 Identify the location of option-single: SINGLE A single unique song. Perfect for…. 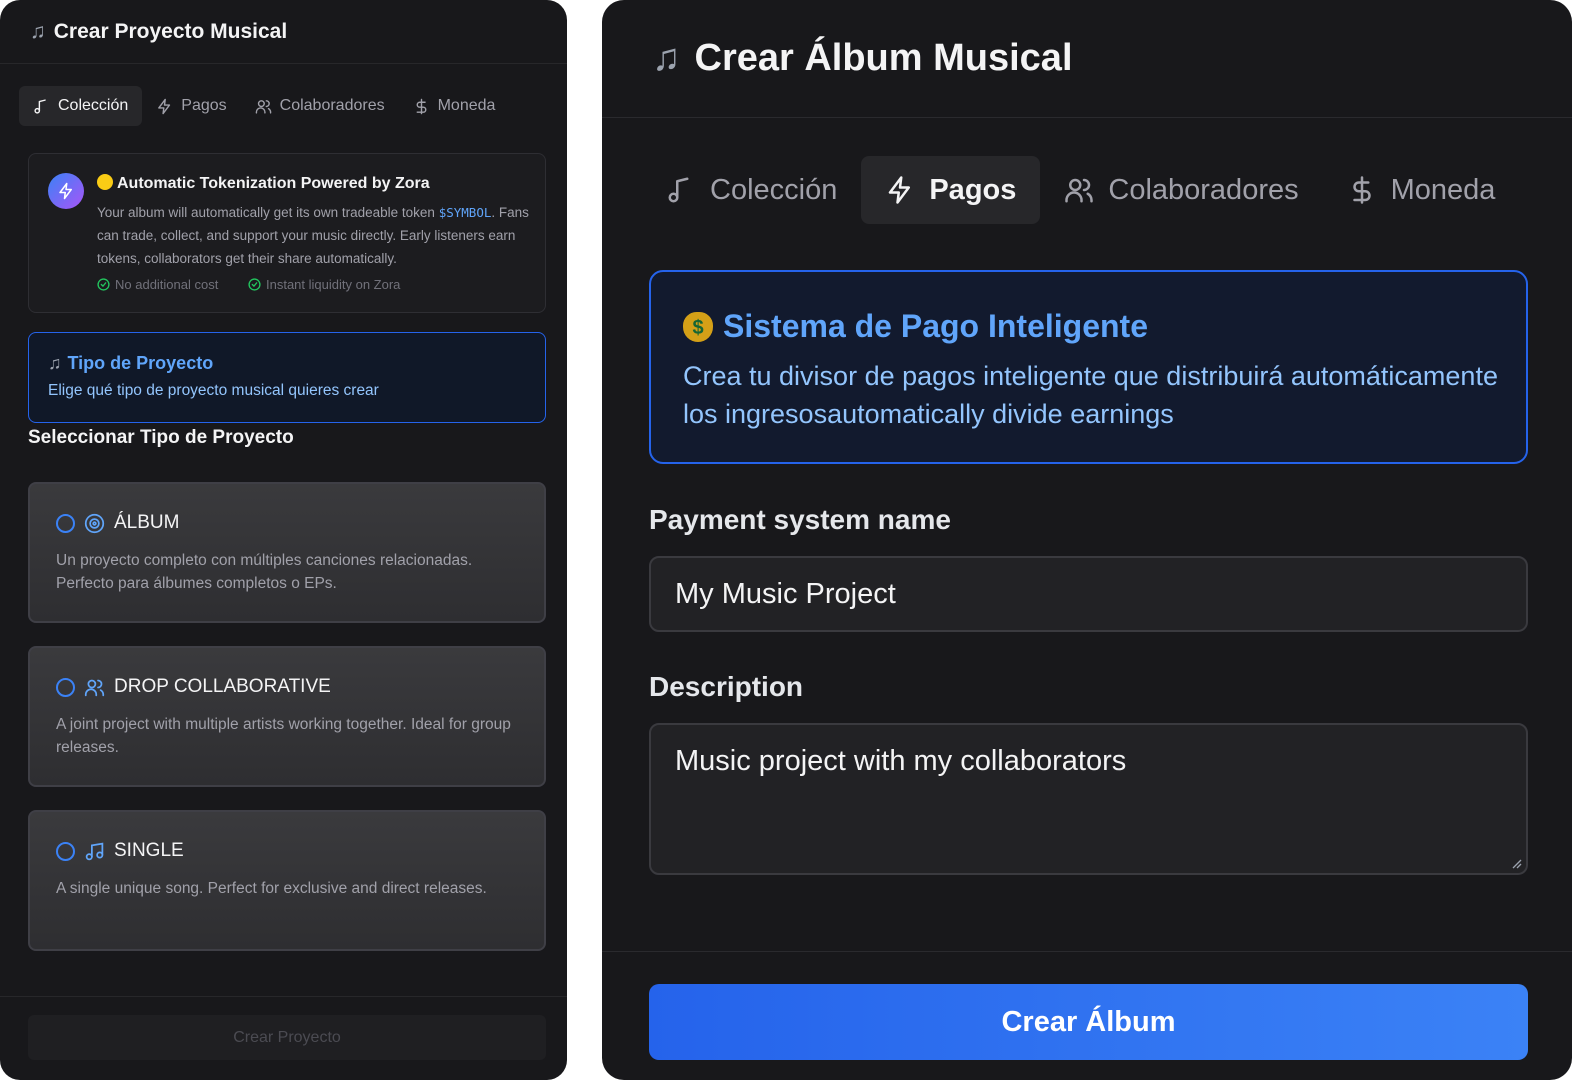
(287, 880).